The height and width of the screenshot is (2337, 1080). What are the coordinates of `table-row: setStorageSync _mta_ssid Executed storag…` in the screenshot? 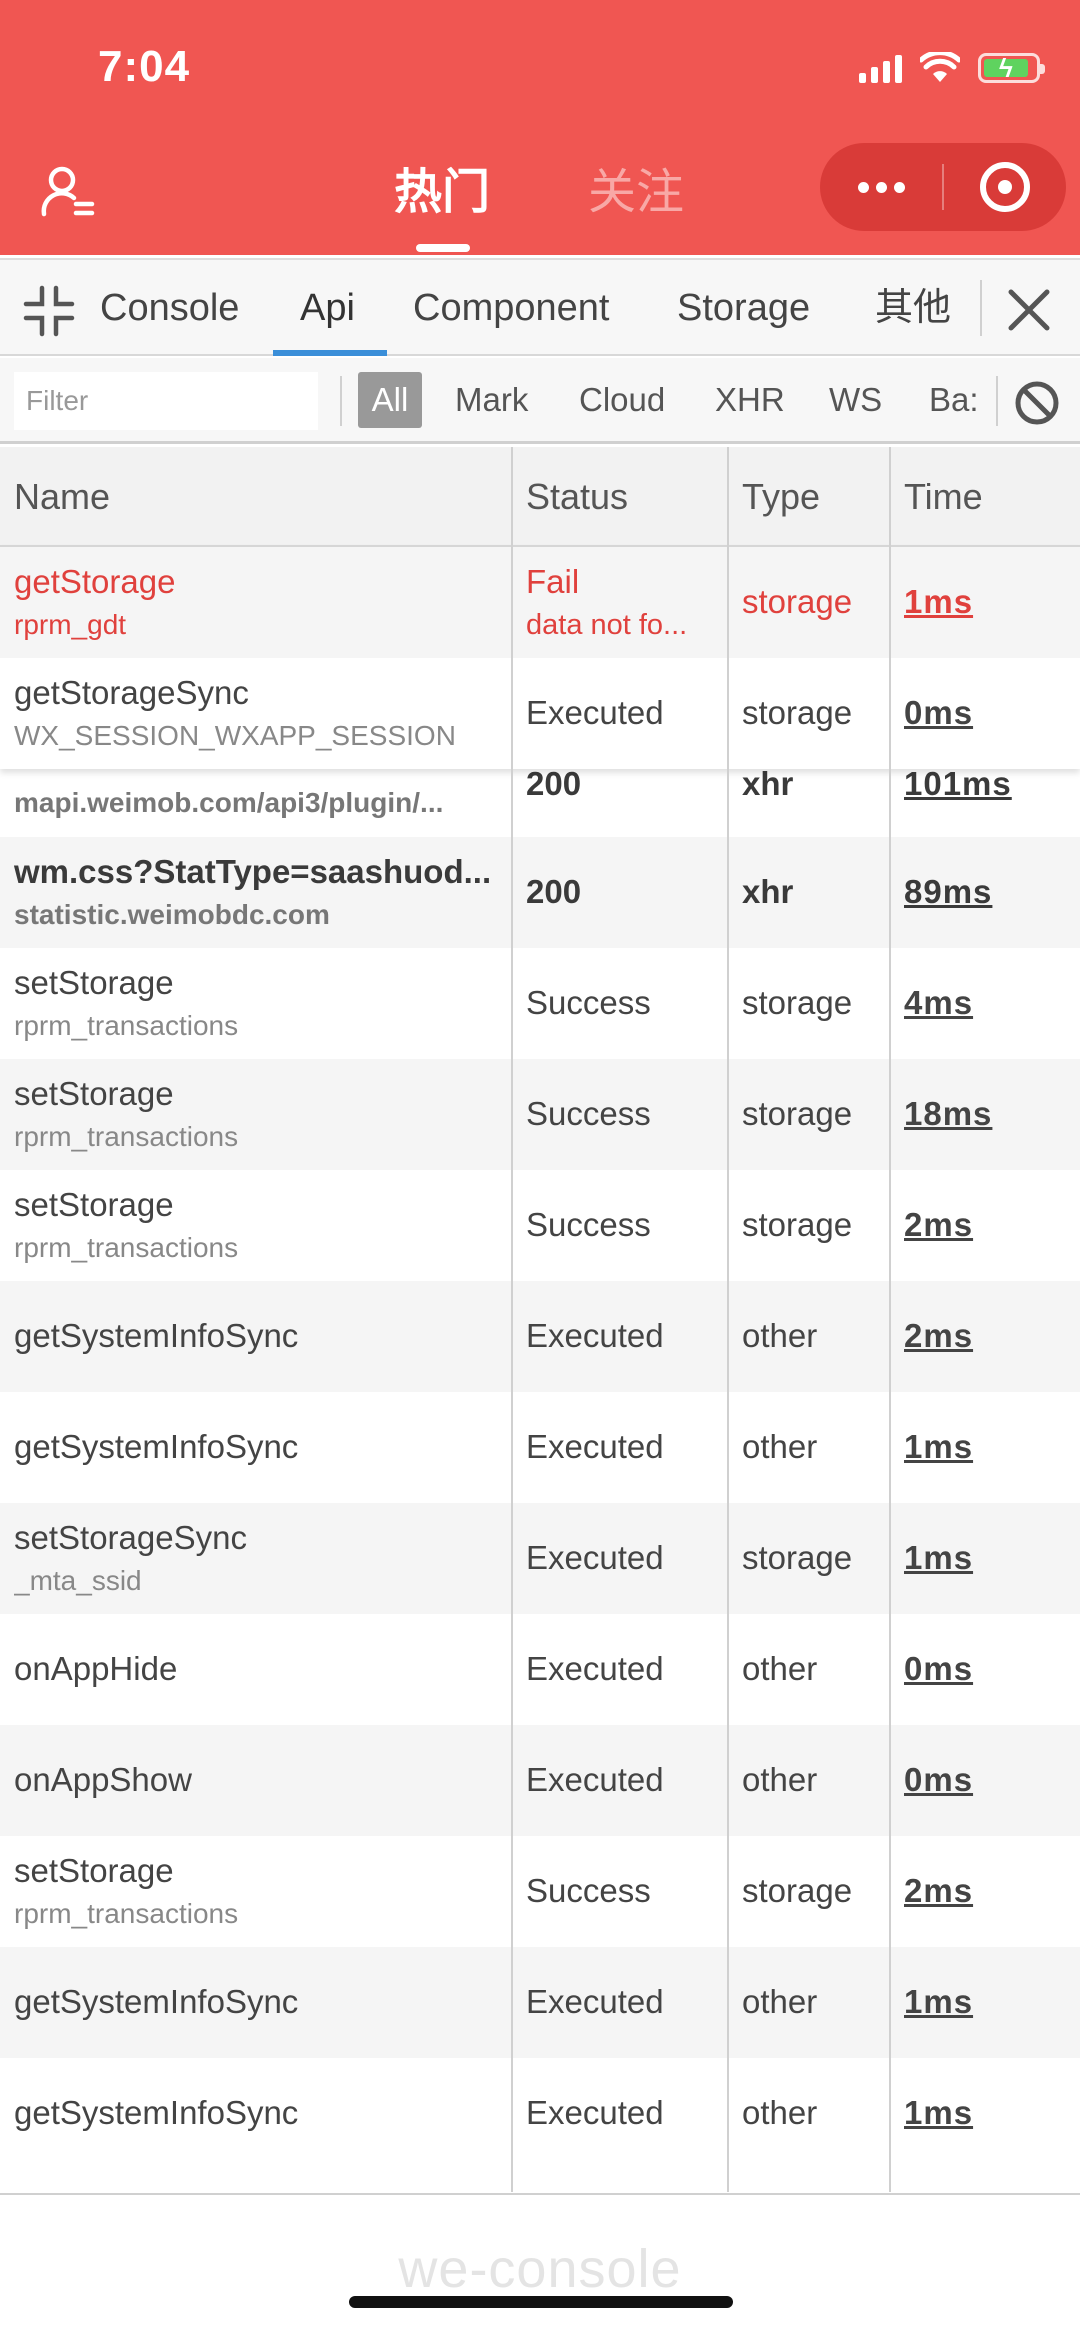 It's located at (540, 1558).